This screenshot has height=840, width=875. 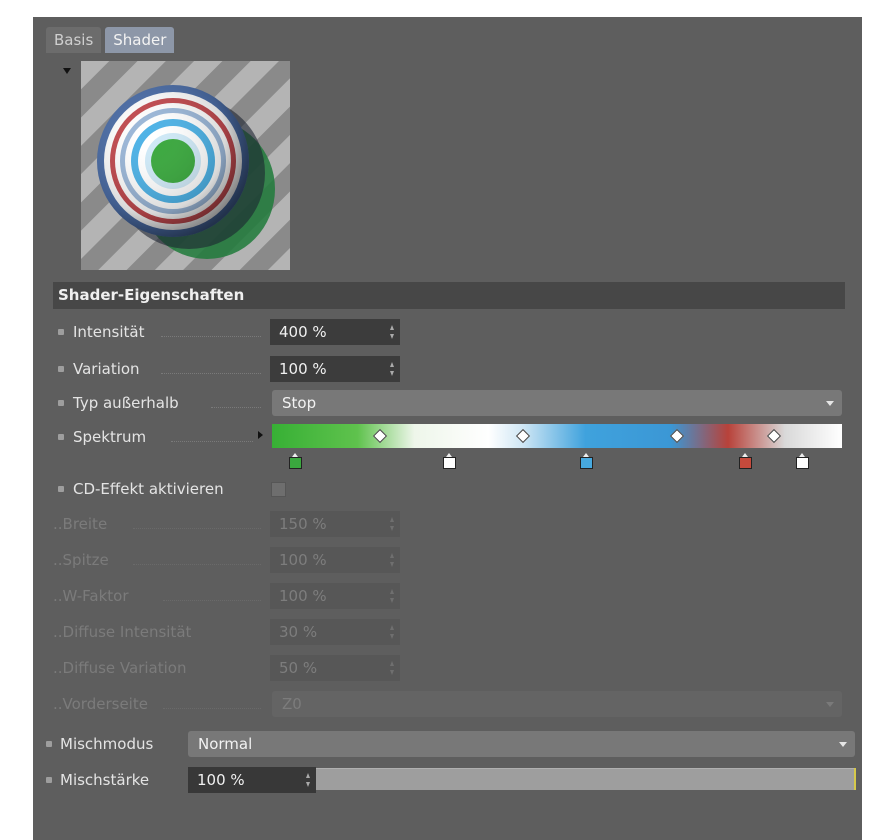 I want to click on front-side-value: Z0, so click(x=292, y=704).